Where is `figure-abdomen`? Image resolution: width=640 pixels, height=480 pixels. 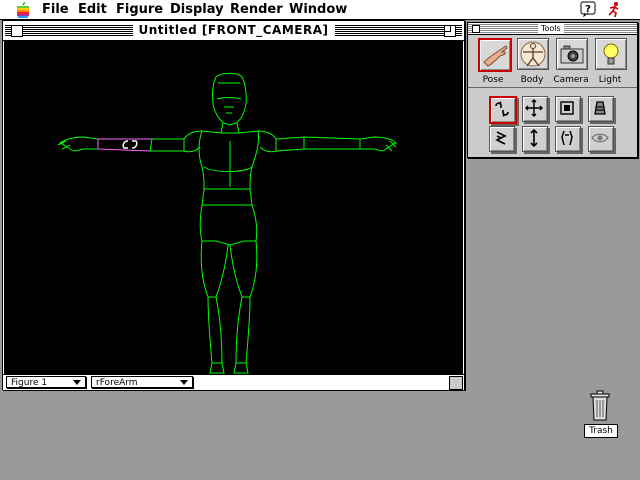
figure-abdomen is located at coordinates (227, 197).